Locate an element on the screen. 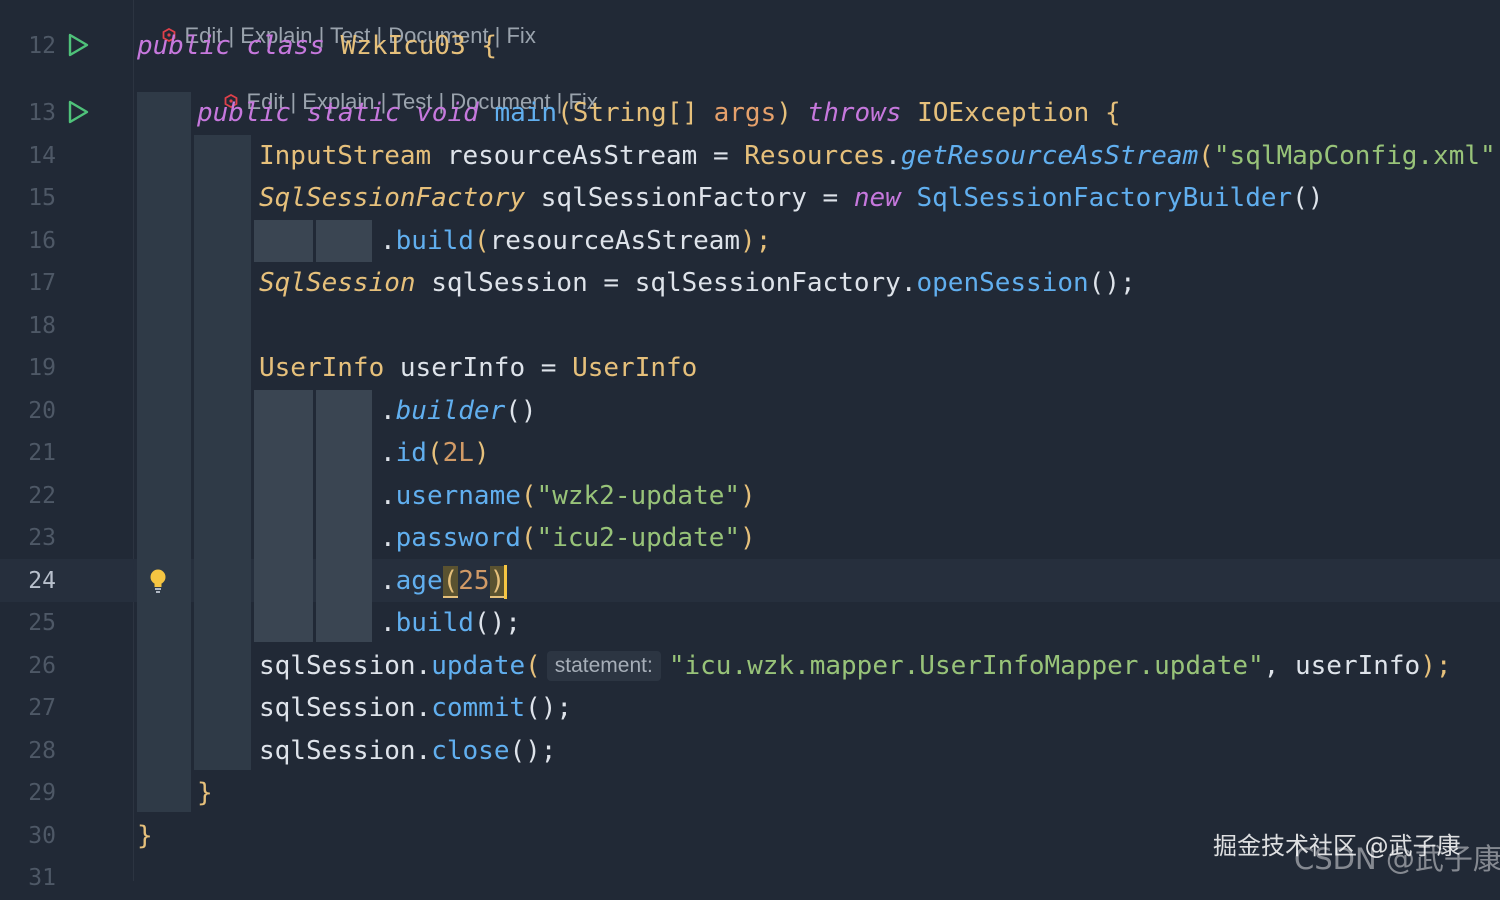  code-line-22: .username("wzk2-update") is located at coordinates (568, 496).